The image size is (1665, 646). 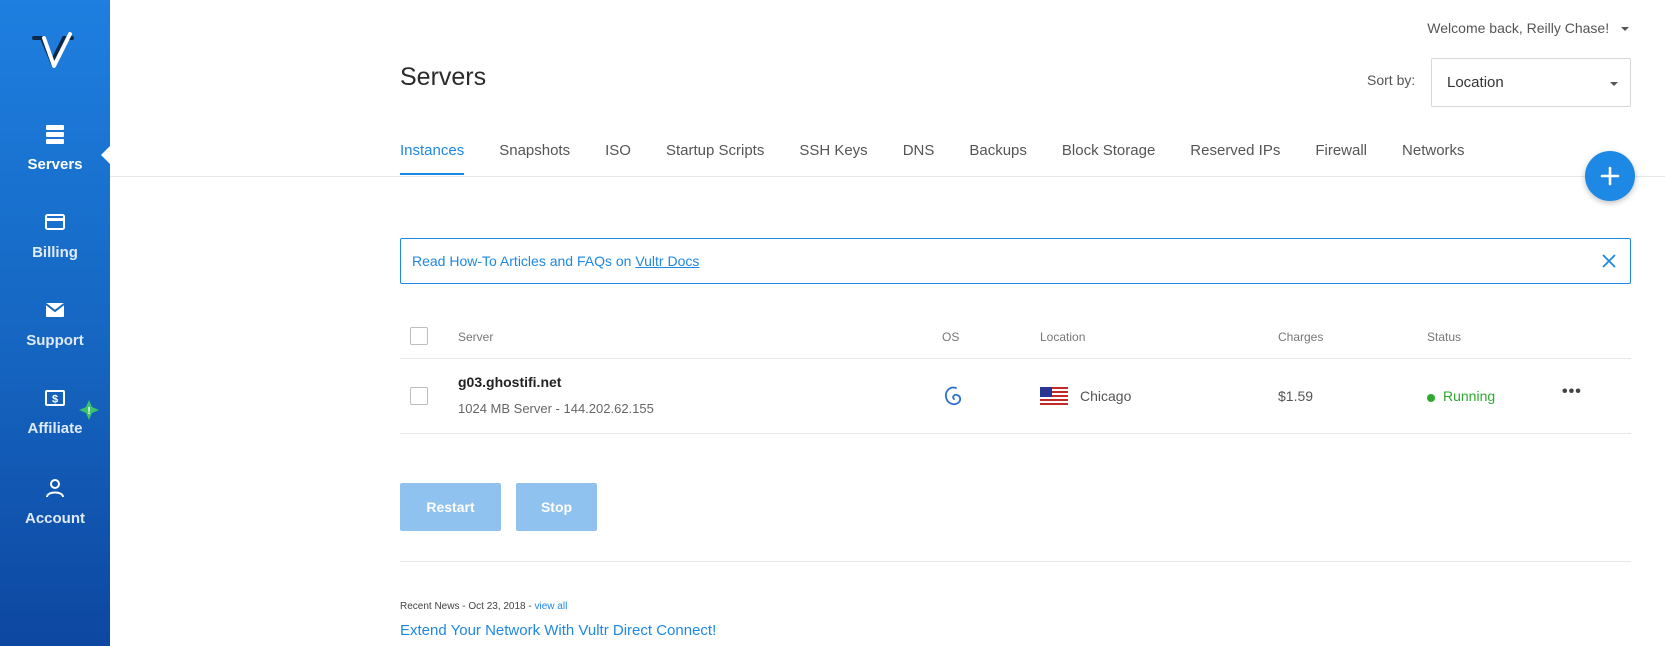 What do you see at coordinates (1518, 28) in the screenshot?
I see `welcome-text: Welcome back, Reilly Chase!` at bounding box center [1518, 28].